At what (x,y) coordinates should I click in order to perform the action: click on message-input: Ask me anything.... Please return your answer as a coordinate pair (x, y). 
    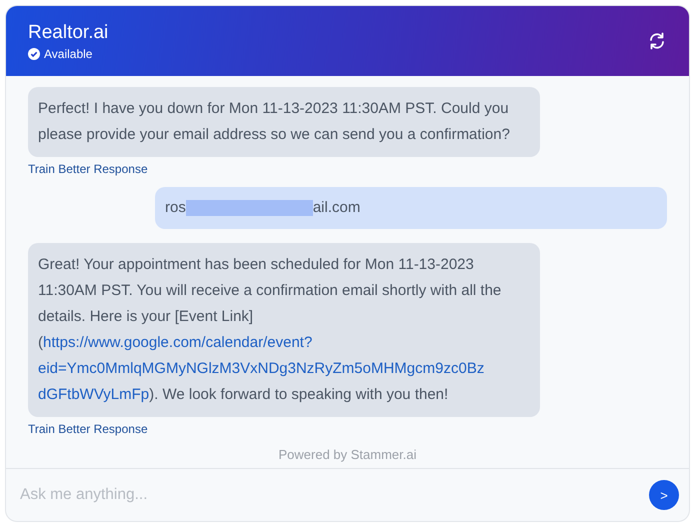
    Looking at the image, I should click on (328, 495).